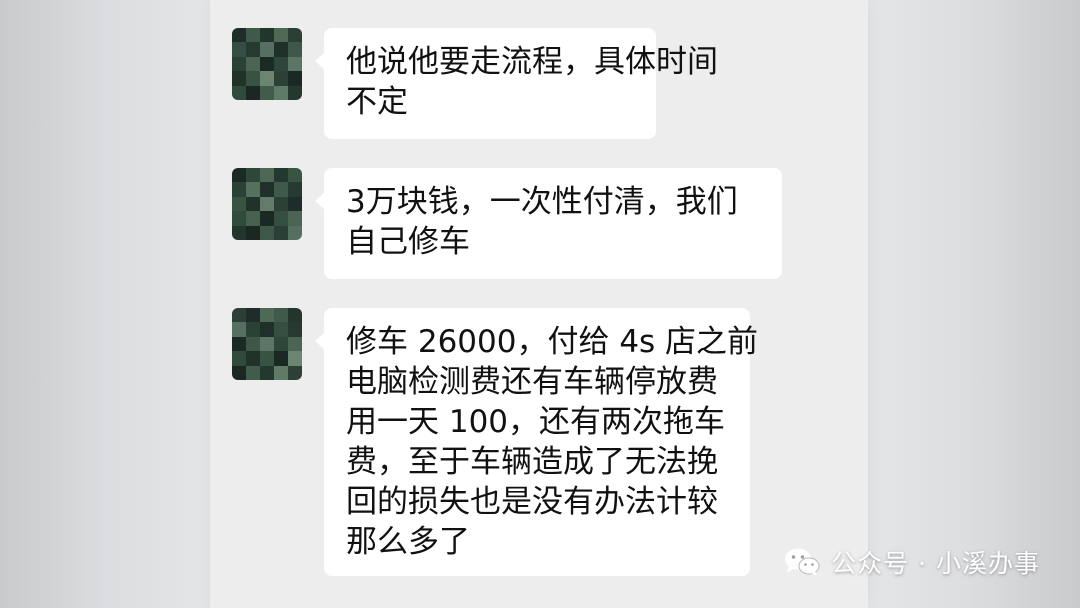 Image resolution: width=1080 pixels, height=608 pixels. Describe the element at coordinates (935, 563) in the screenshot. I see `watermark-text: 公众号 · 小溪办事` at that location.